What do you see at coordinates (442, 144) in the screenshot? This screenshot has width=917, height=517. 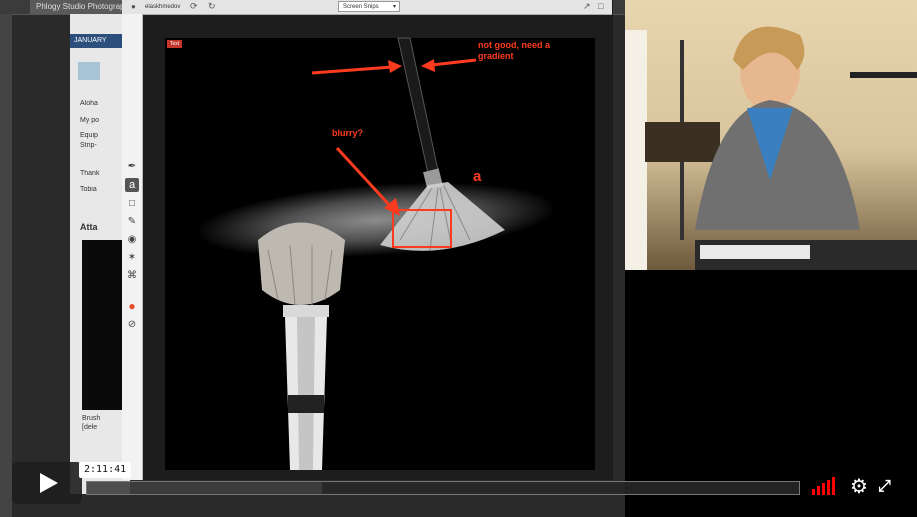 I see `fan-brush` at bounding box center [442, 144].